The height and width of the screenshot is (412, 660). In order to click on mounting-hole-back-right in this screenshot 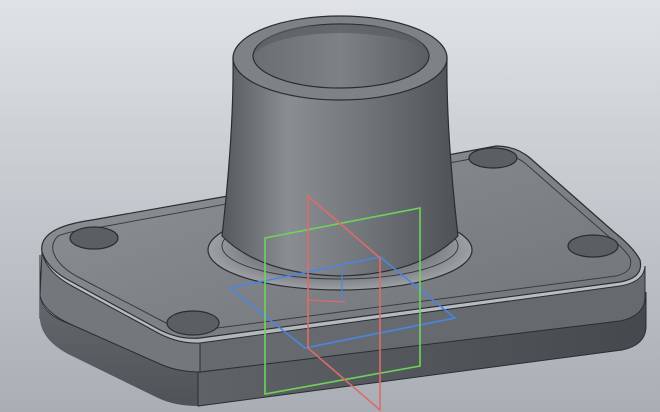, I will do `click(493, 158)`.